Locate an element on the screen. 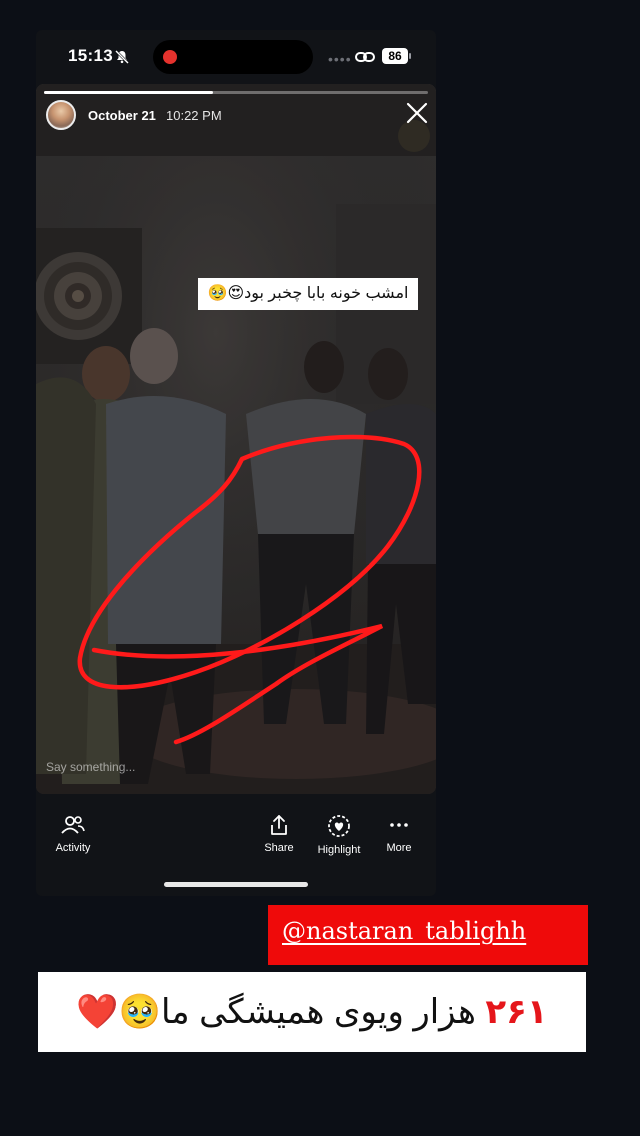 This screenshot has width=640, height=1136. handle-text: @nastaran_tablighh is located at coordinates (404, 931).